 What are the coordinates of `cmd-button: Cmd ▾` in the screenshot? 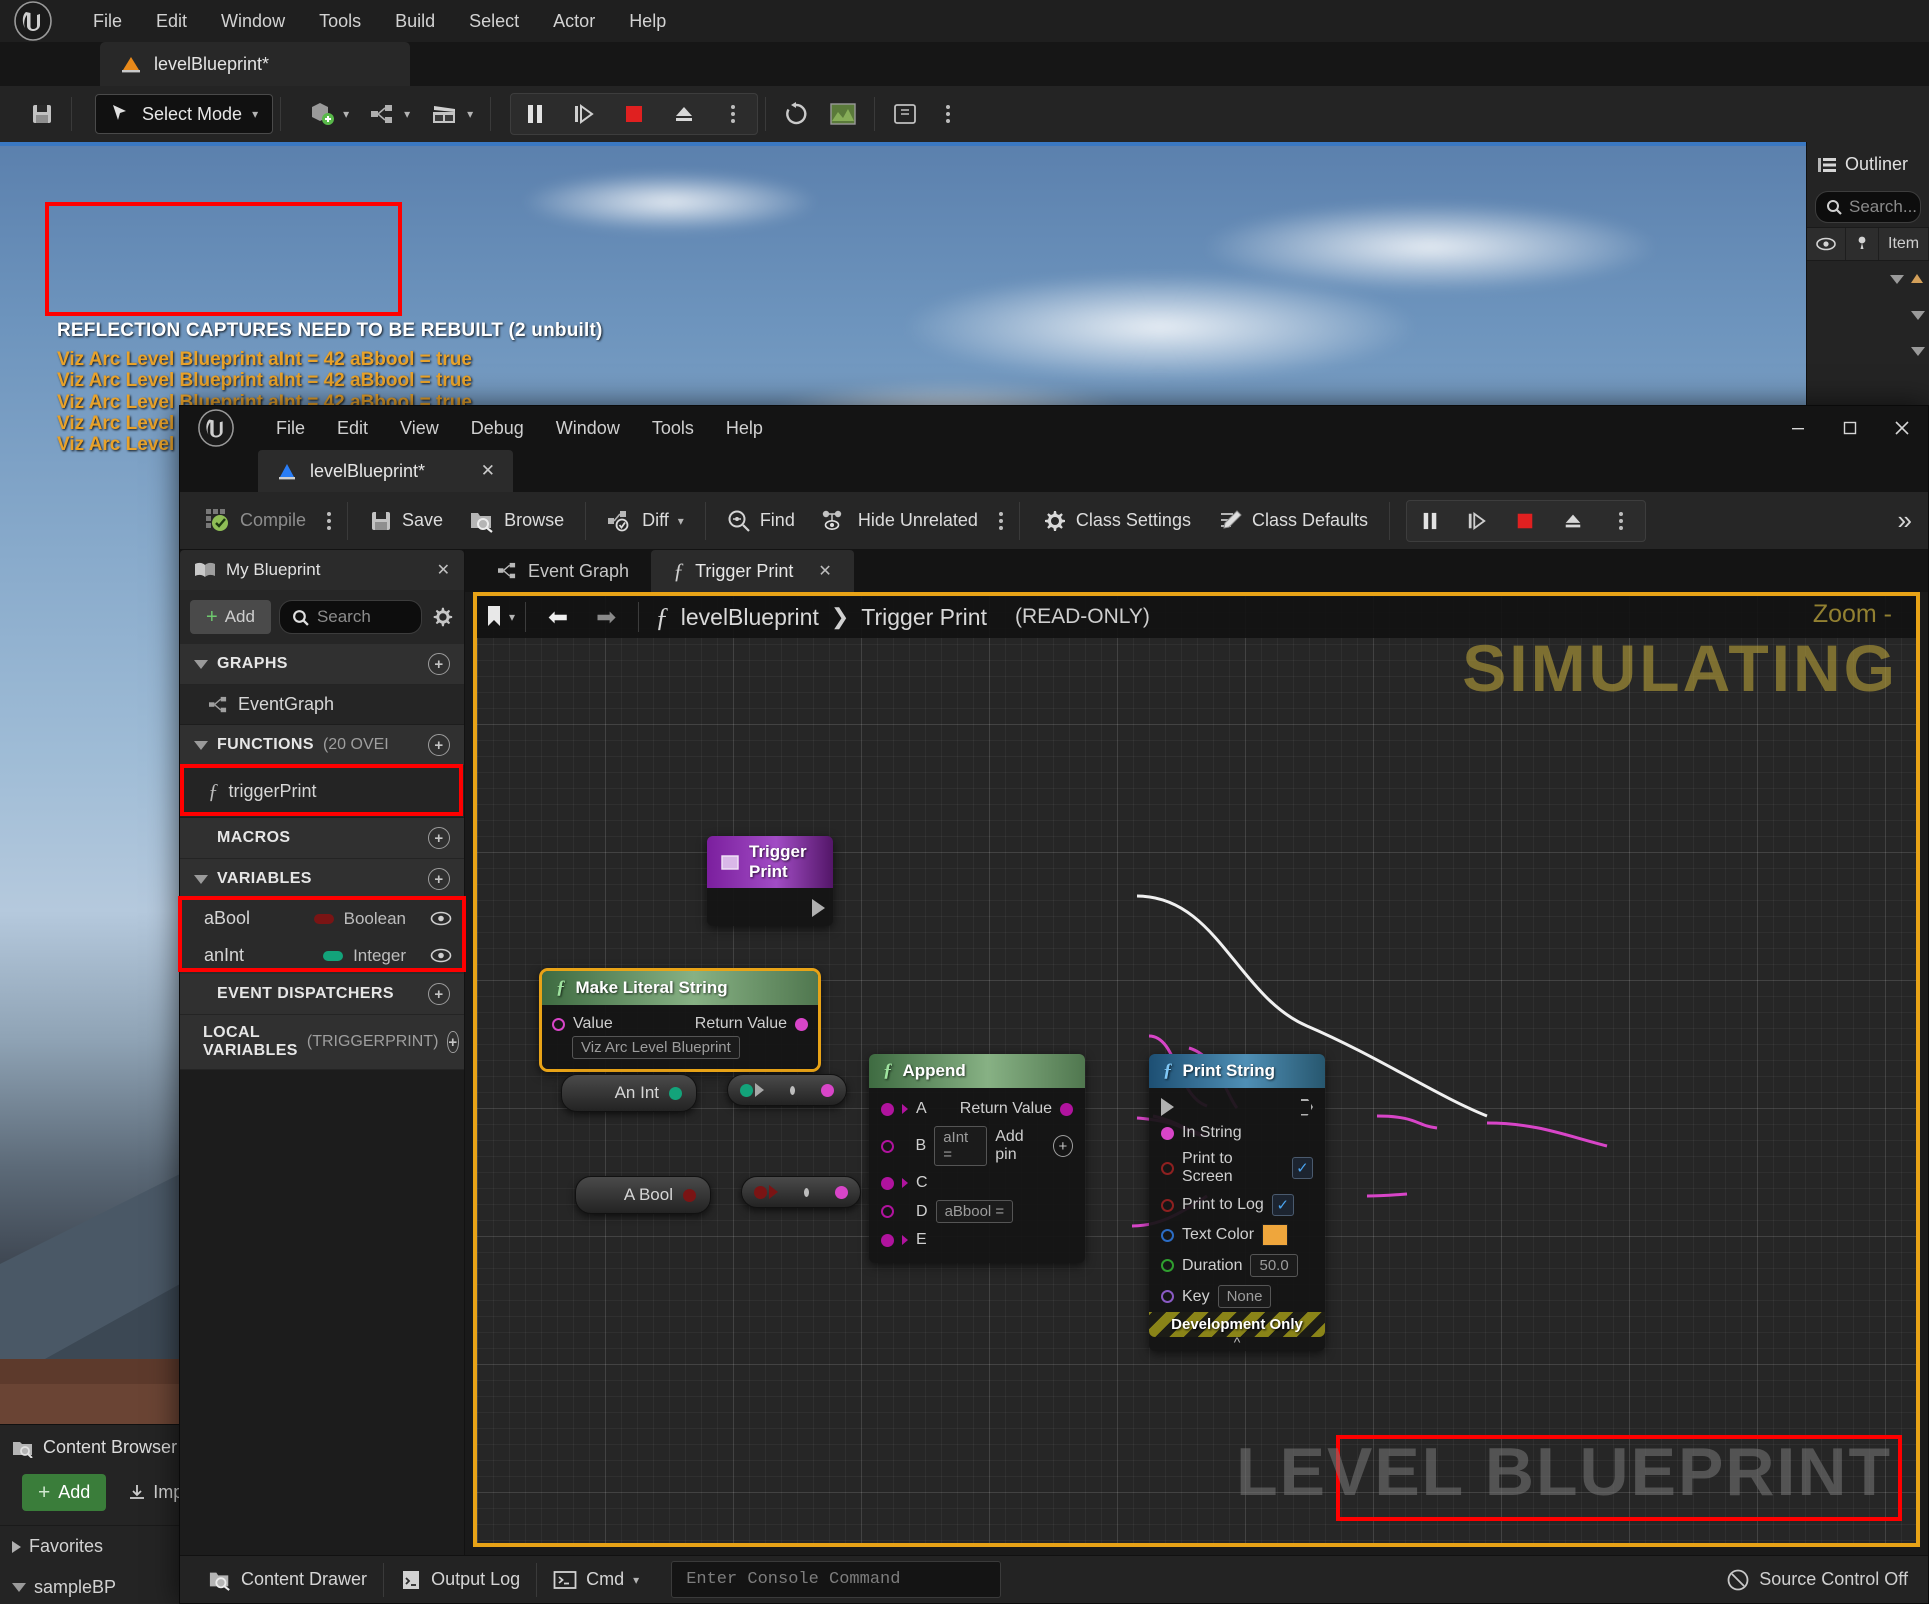 It's located at (596, 1579).